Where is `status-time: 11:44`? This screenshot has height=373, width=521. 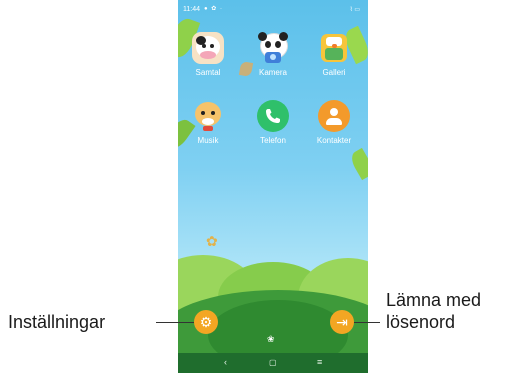
status-time: 11:44 is located at coordinates (191, 9).